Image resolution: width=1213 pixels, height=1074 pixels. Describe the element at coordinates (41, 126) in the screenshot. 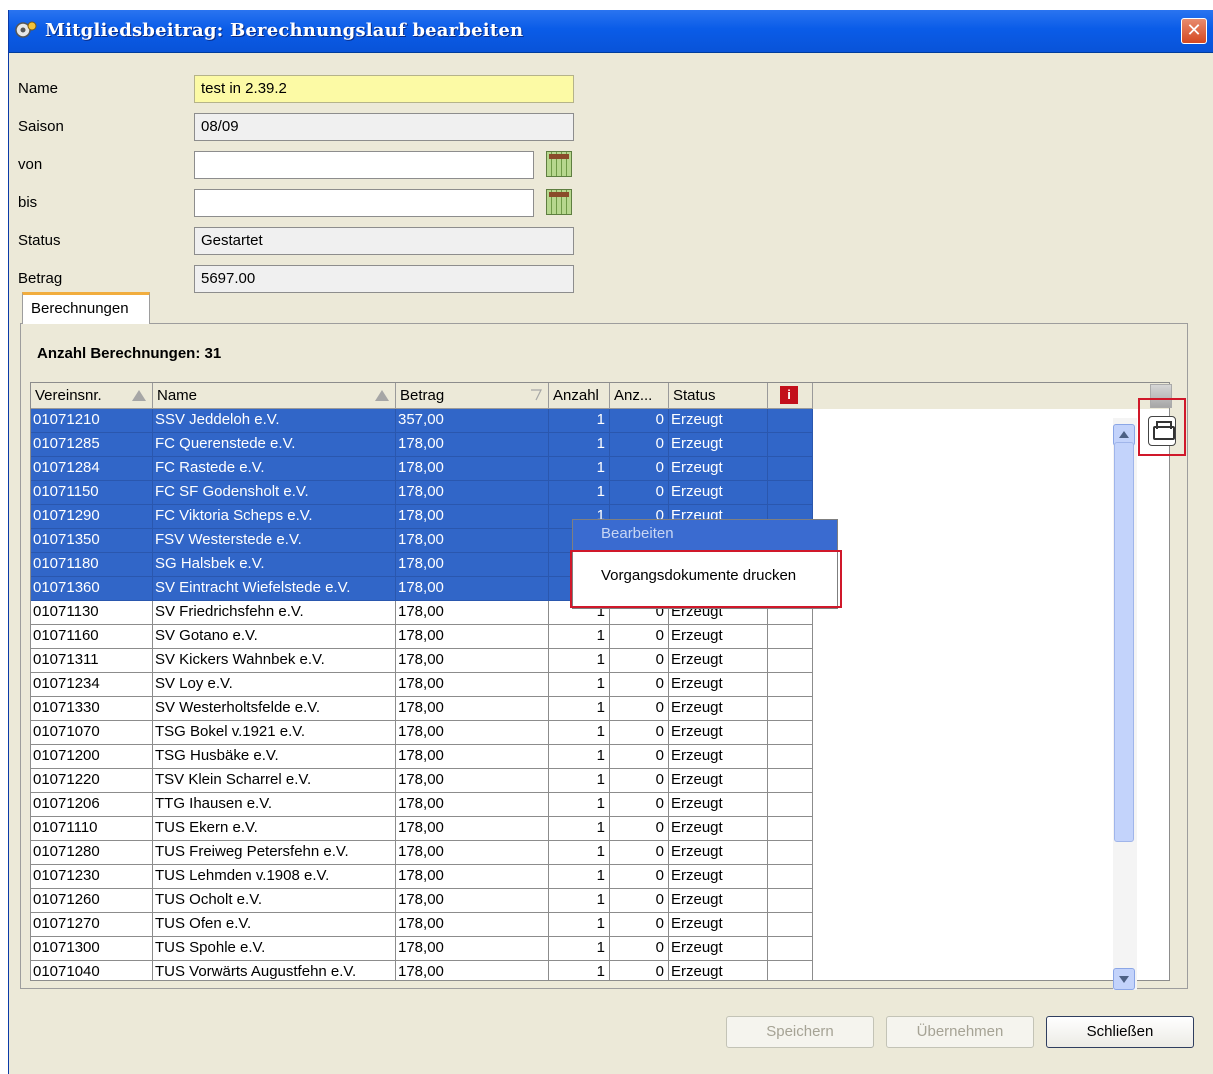

I see `saison-label: Saison` at that location.